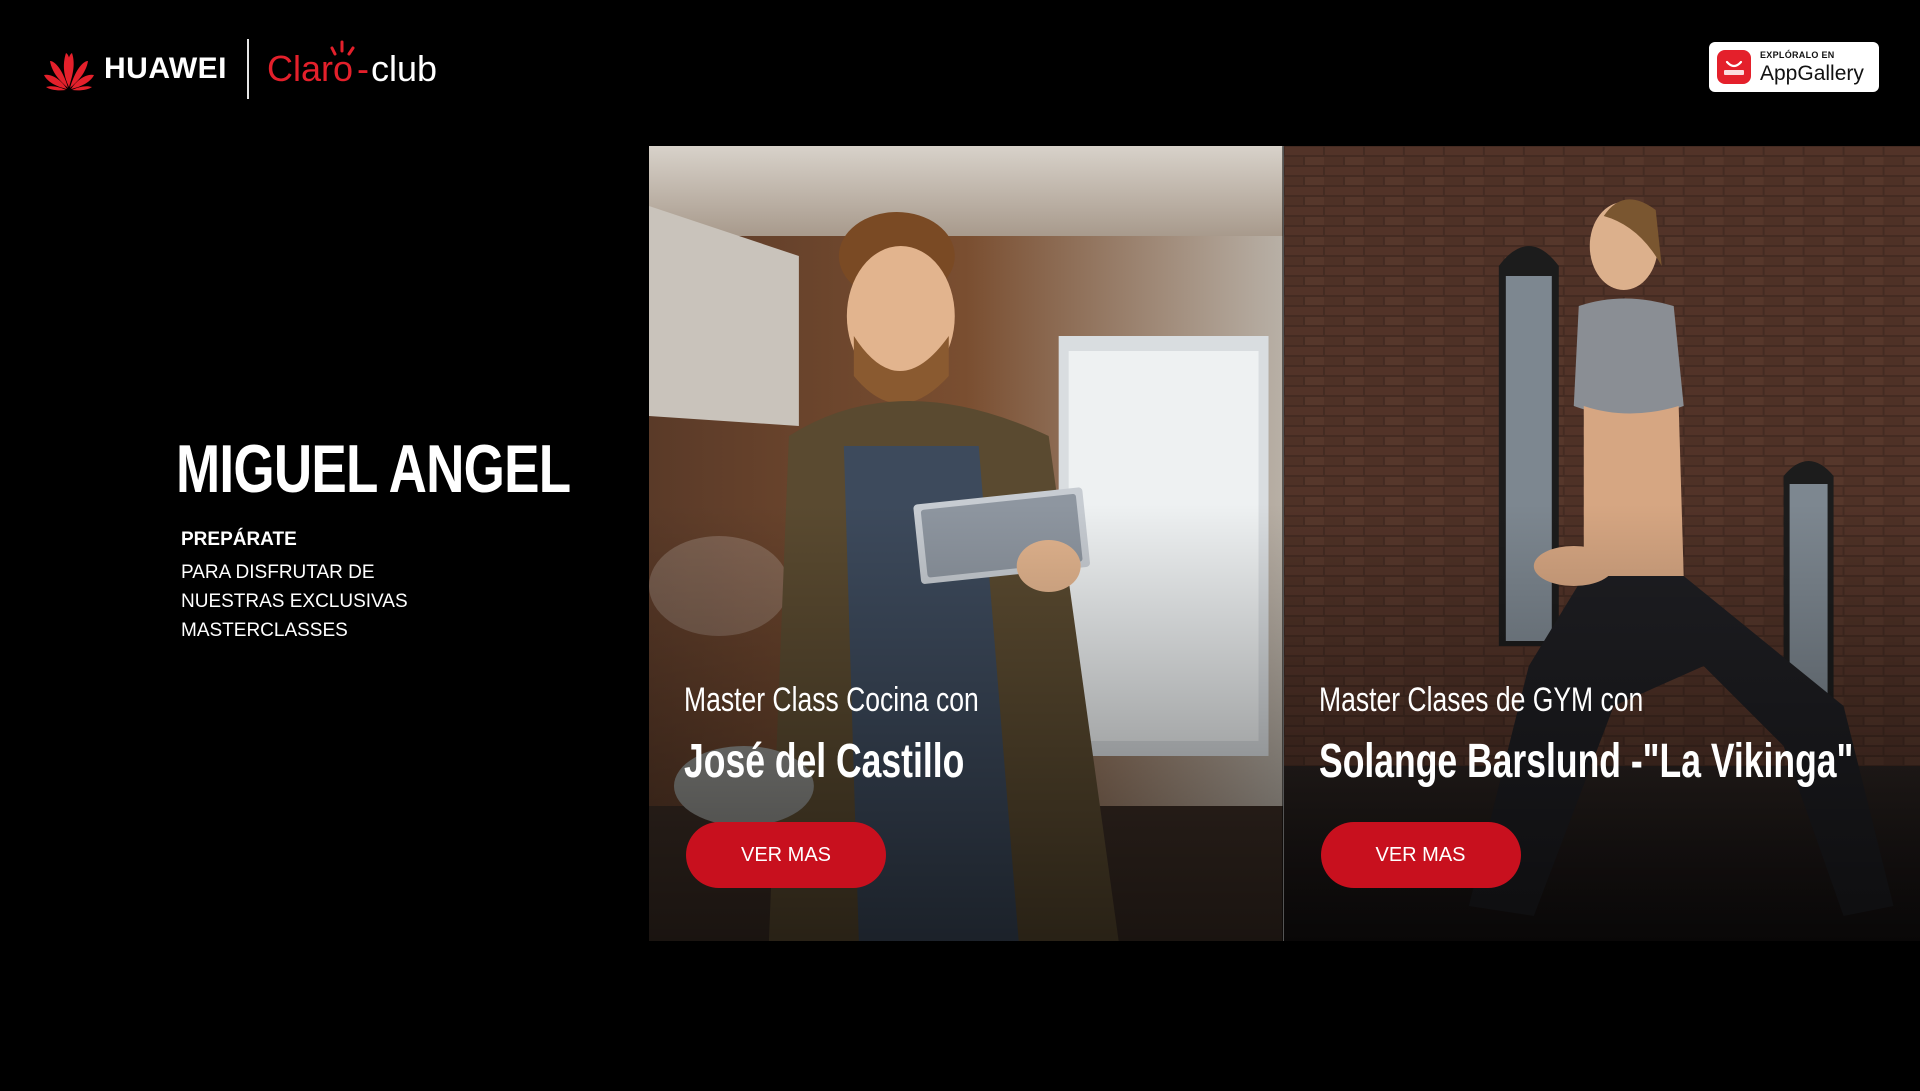  What do you see at coordinates (373, 469) in the screenshot?
I see `intro-title: MIGUEL ANGEL` at bounding box center [373, 469].